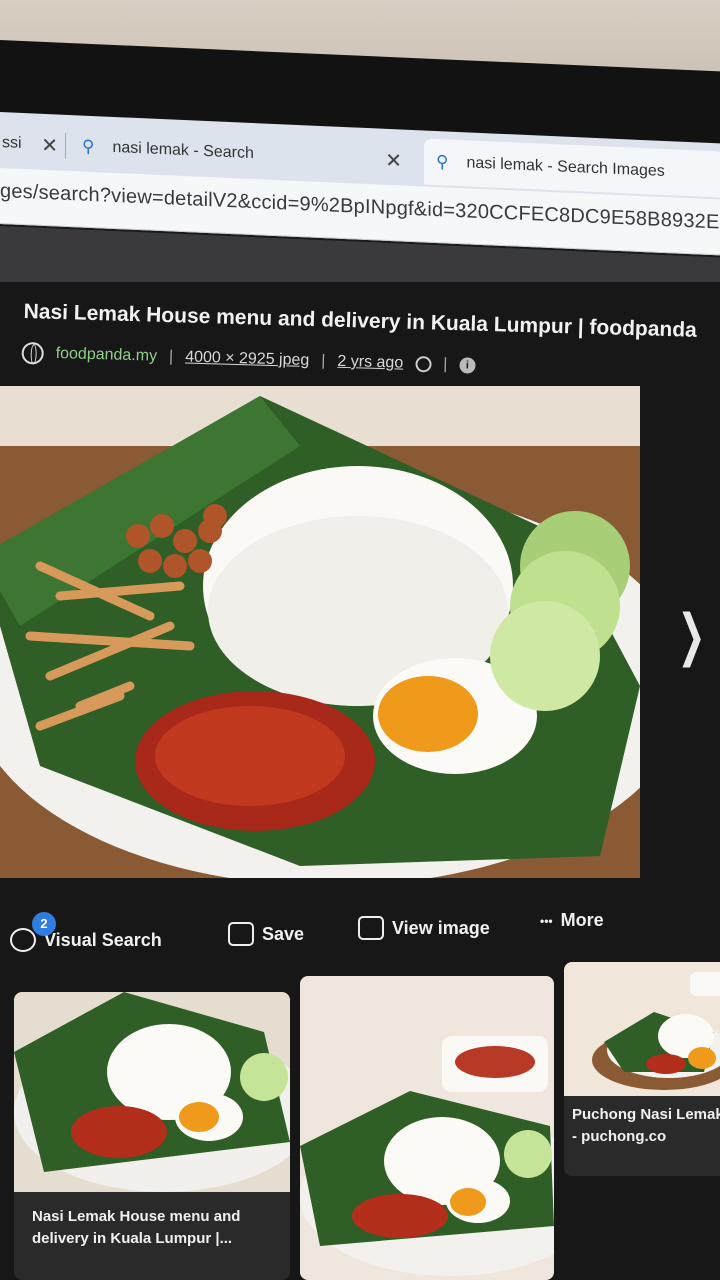  I want to click on related-caption-line: Nasi Lemak House menu and, so click(136, 1216).